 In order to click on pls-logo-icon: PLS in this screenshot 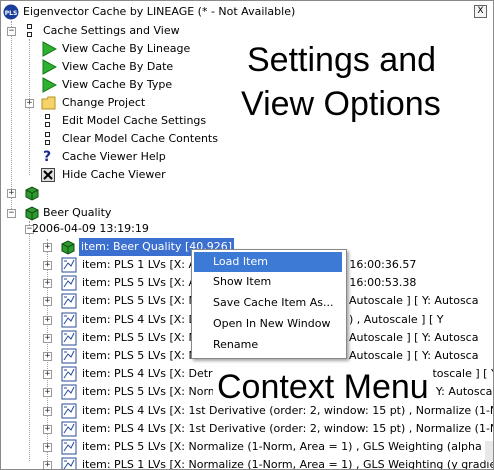, I will do `click(11, 12)`.